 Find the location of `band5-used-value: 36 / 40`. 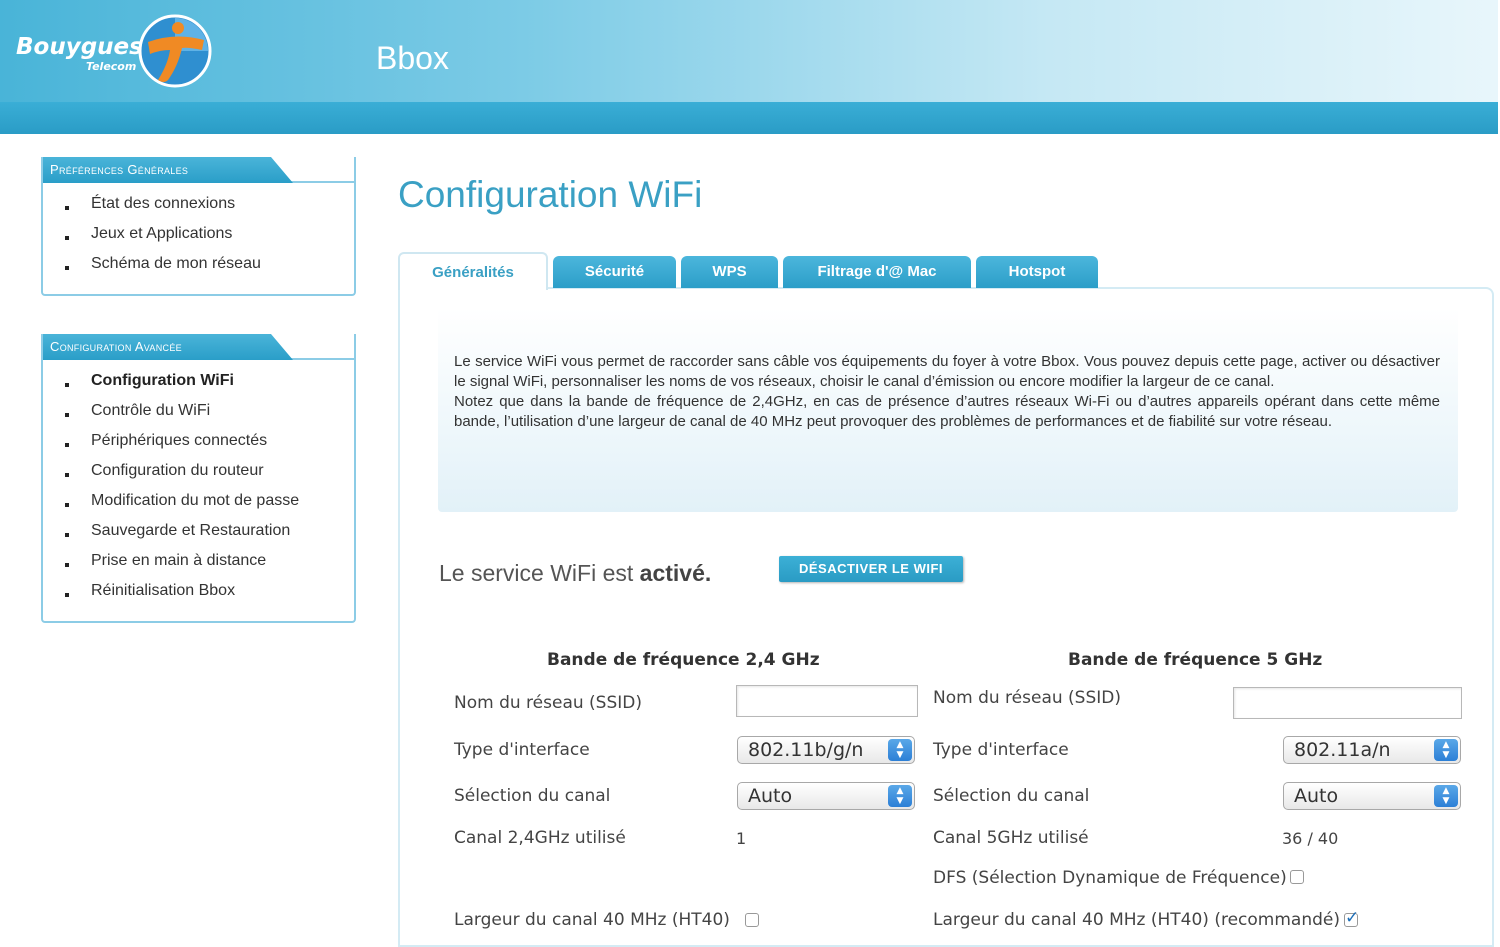

band5-used-value: 36 / 40 is located at coordinates (1310, 838).